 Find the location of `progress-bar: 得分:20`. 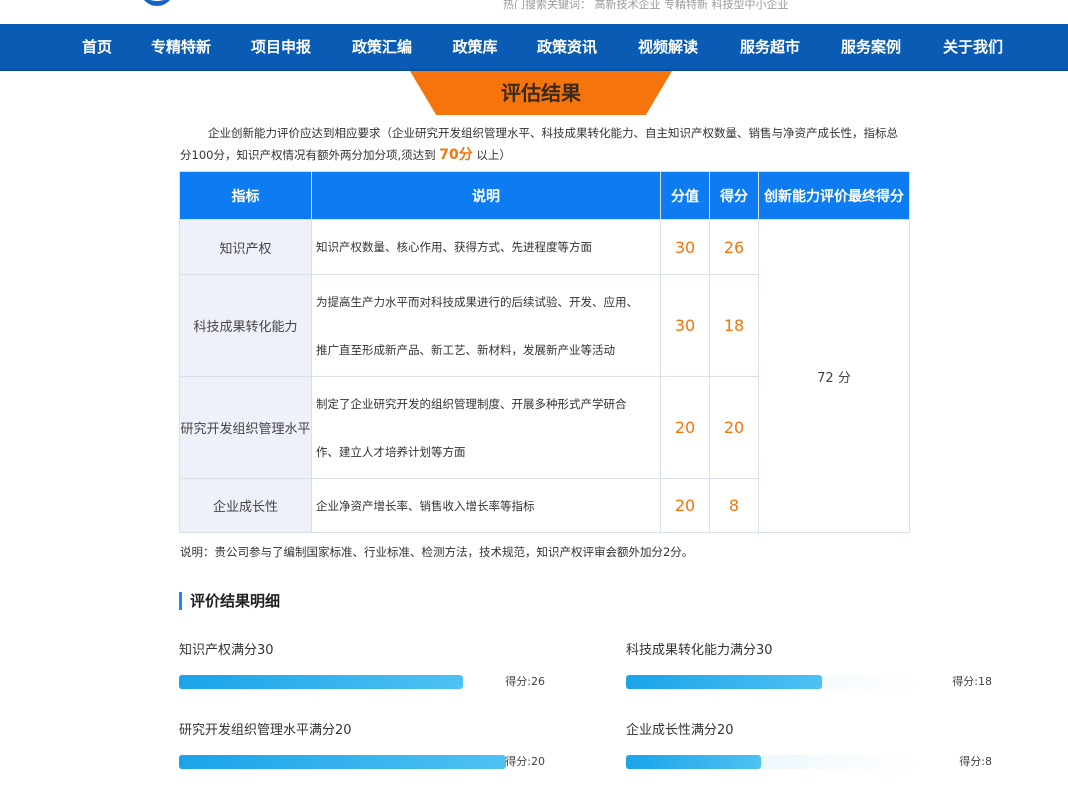

progress-bar: 得分:20 is located at coordinates (362, 762).